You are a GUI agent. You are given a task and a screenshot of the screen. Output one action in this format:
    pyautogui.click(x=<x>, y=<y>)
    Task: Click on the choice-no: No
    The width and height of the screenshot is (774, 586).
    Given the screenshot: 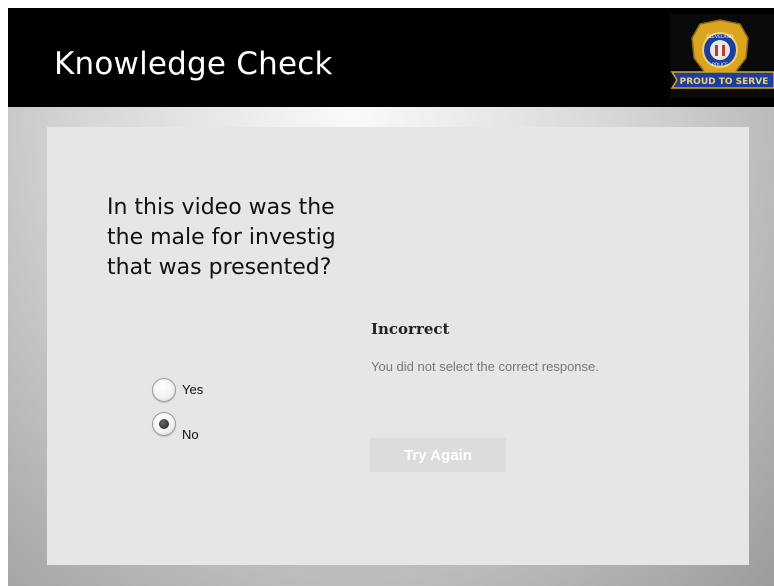 What is the action you would take?
    pyautogui.click(x=175, y=427)
    